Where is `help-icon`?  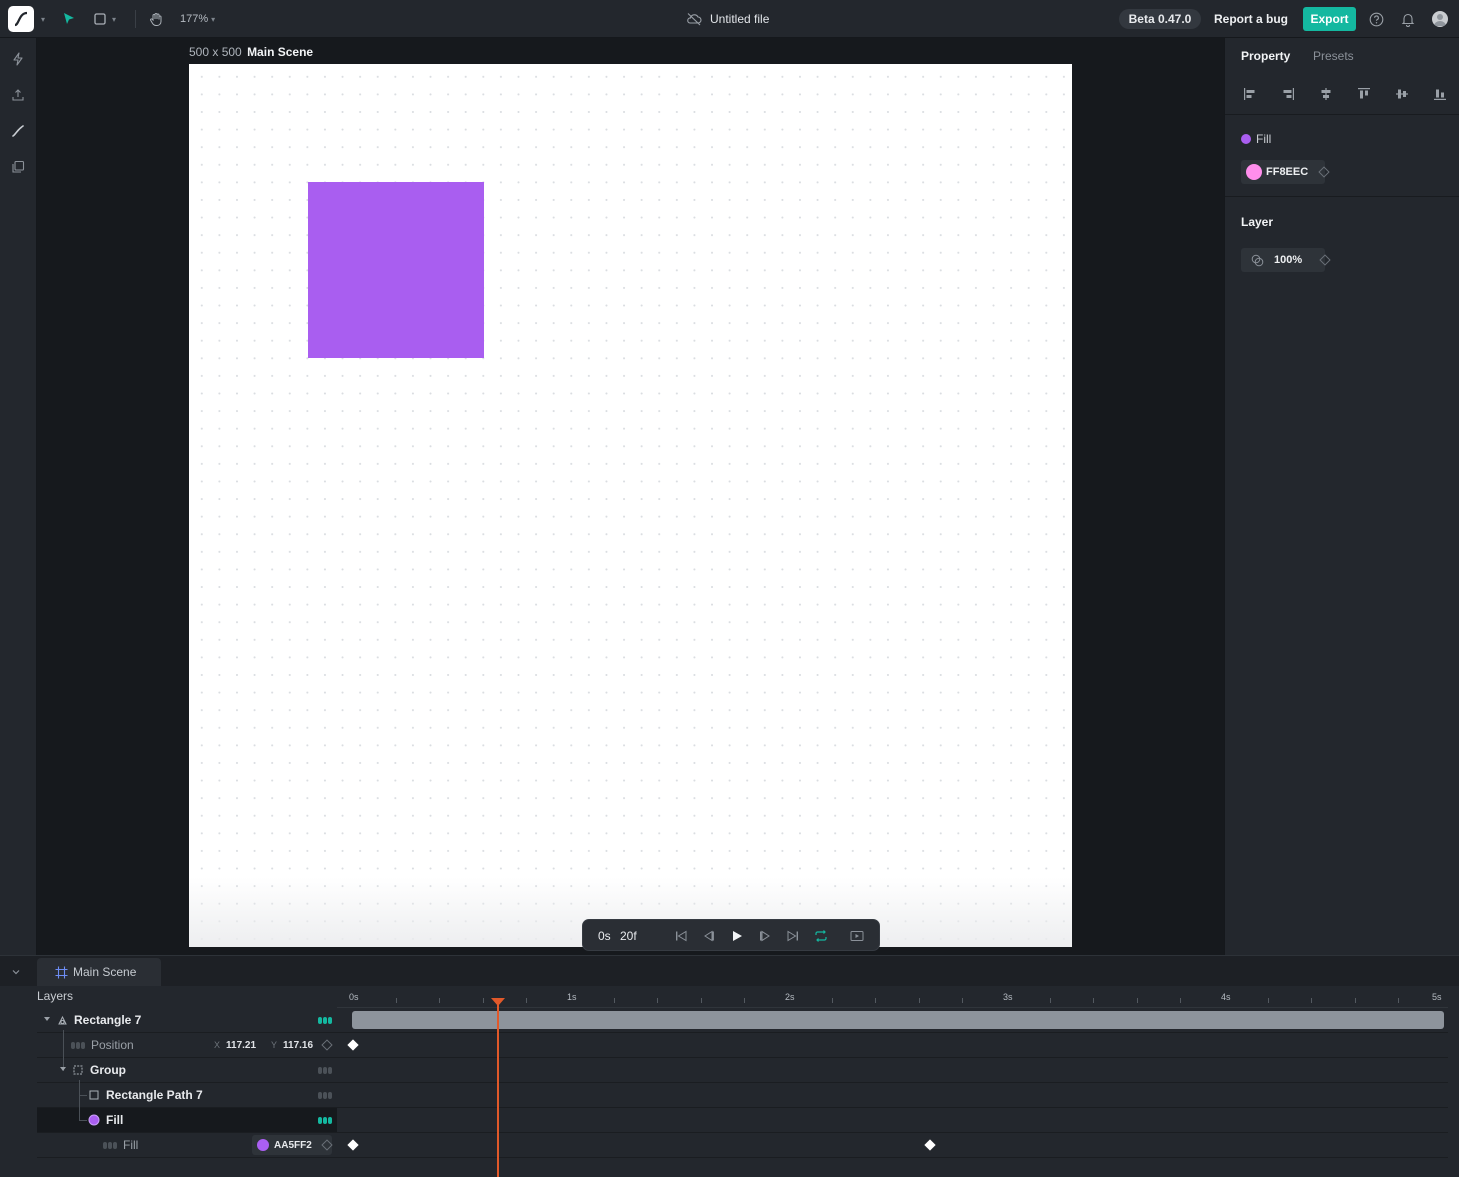
help-icon is located at coordinates (1376, 19).